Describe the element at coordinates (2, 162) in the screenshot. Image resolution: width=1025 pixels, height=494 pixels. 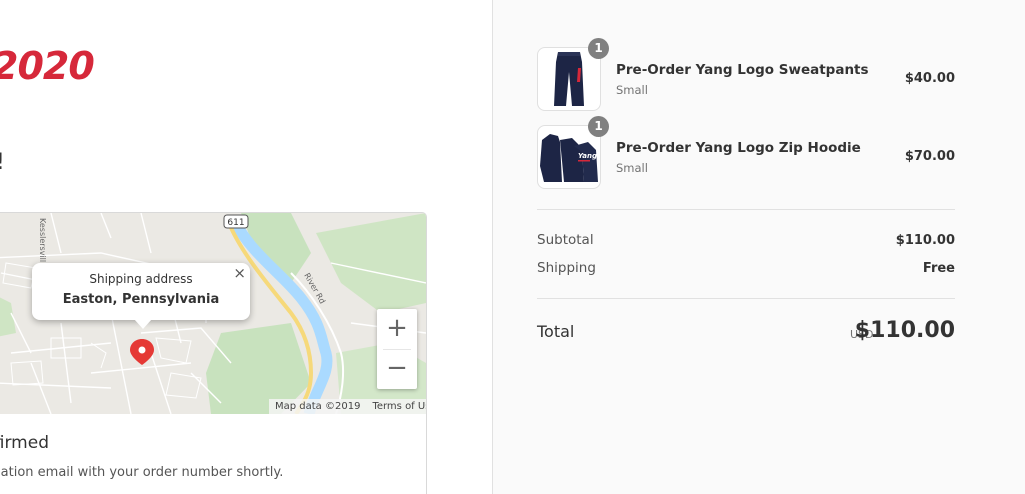
I see `thank-you-heading: !` at that location.